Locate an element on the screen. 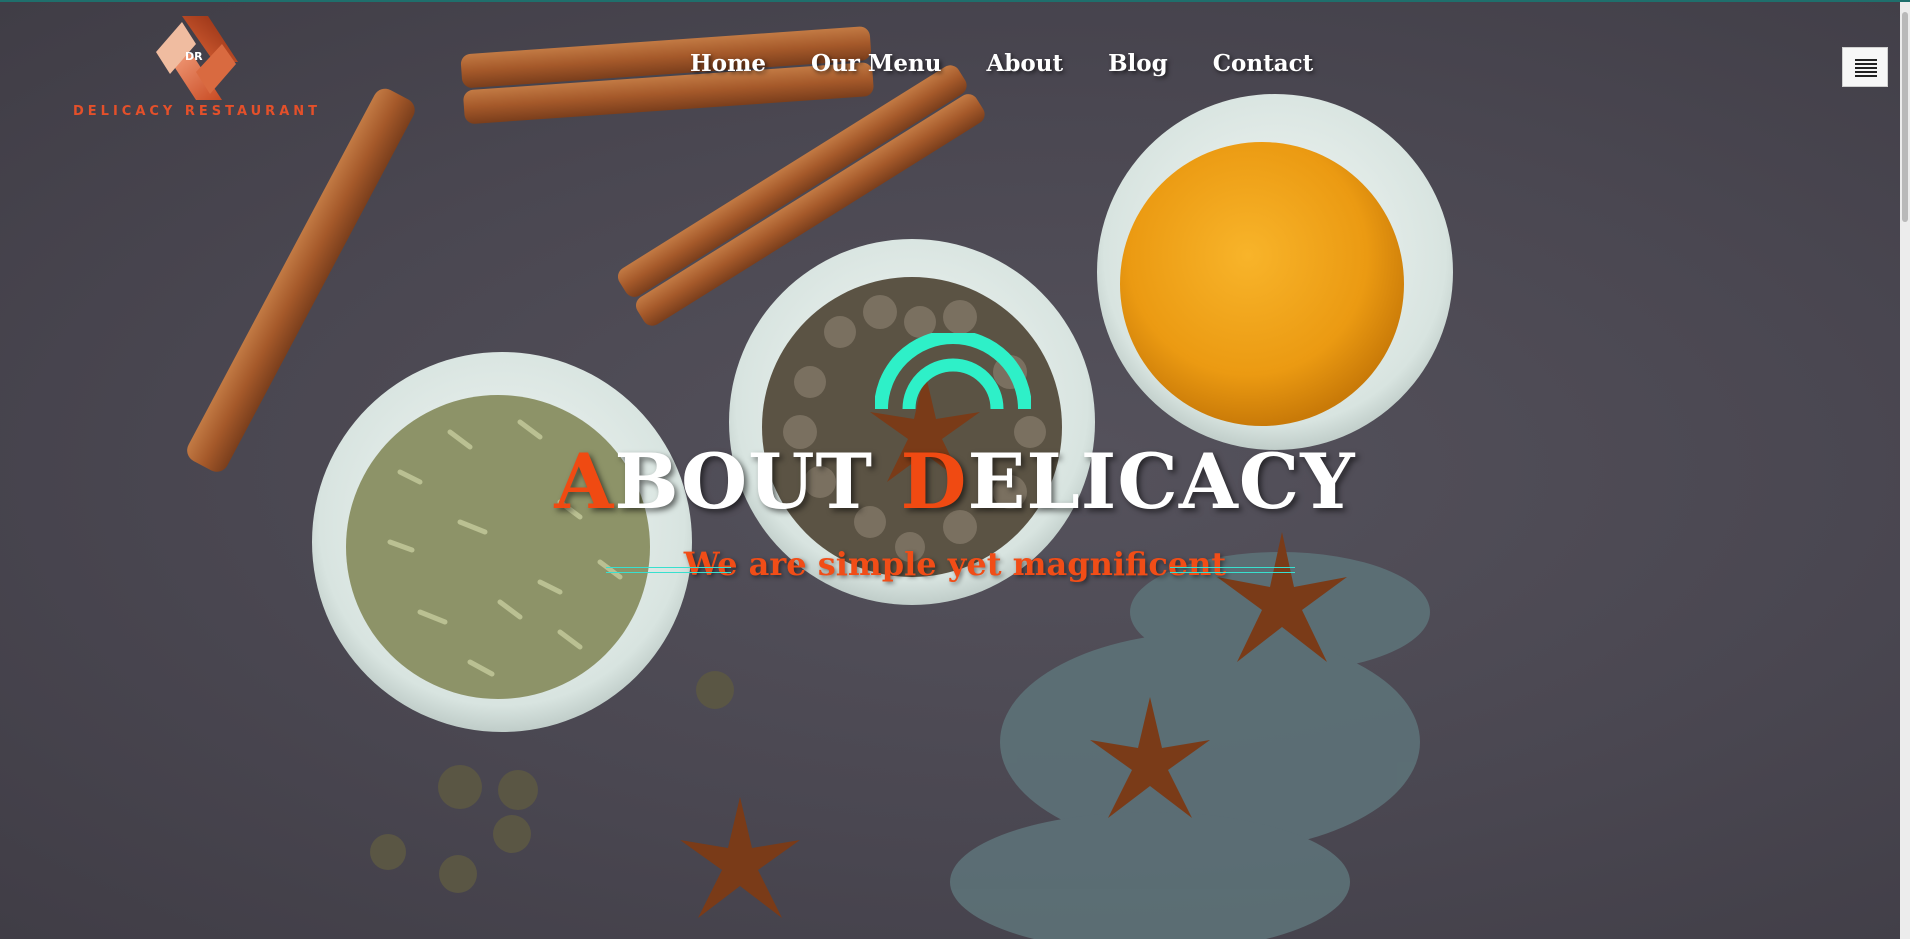 This screenshot has height=939, width=1910. title-initial-a: A is located at coordinates (584, 481).